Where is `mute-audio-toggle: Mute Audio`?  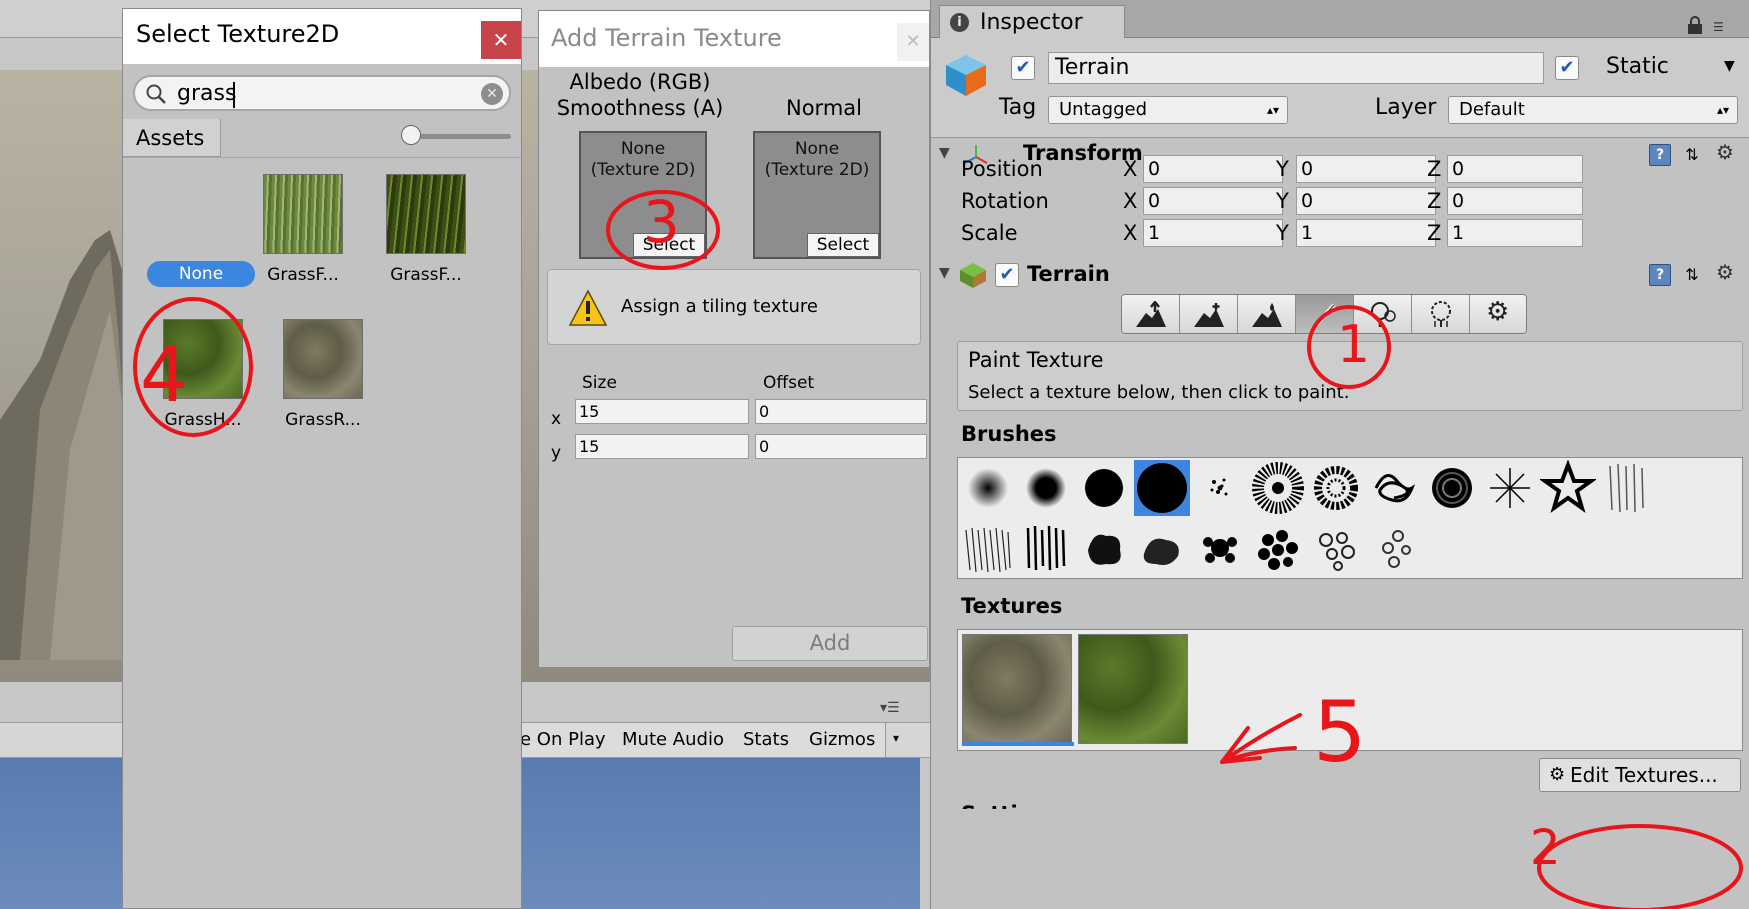 mute-audio-toggle: Mute Audio is located at coordinates (673, 740).